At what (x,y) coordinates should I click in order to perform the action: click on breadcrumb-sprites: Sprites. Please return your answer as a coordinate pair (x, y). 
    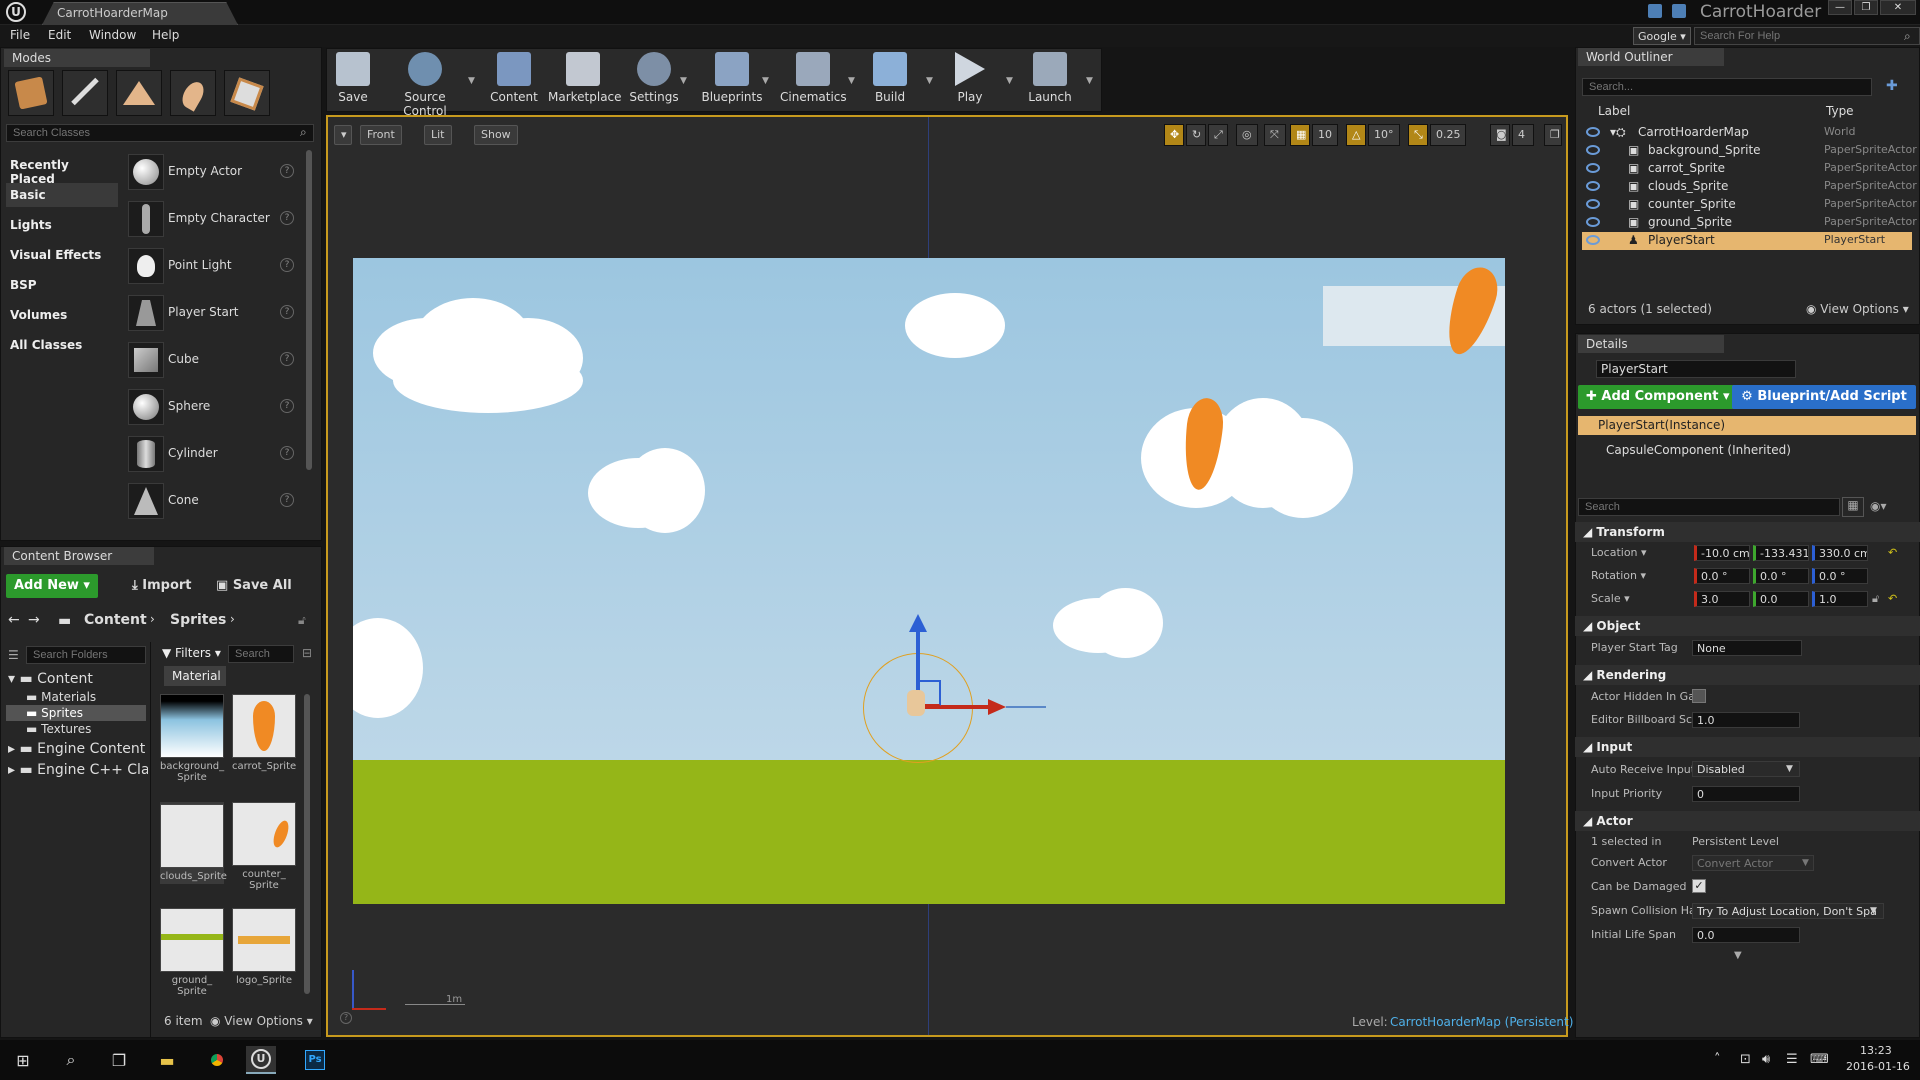
    Looking at the image, I should click on (198, 620).